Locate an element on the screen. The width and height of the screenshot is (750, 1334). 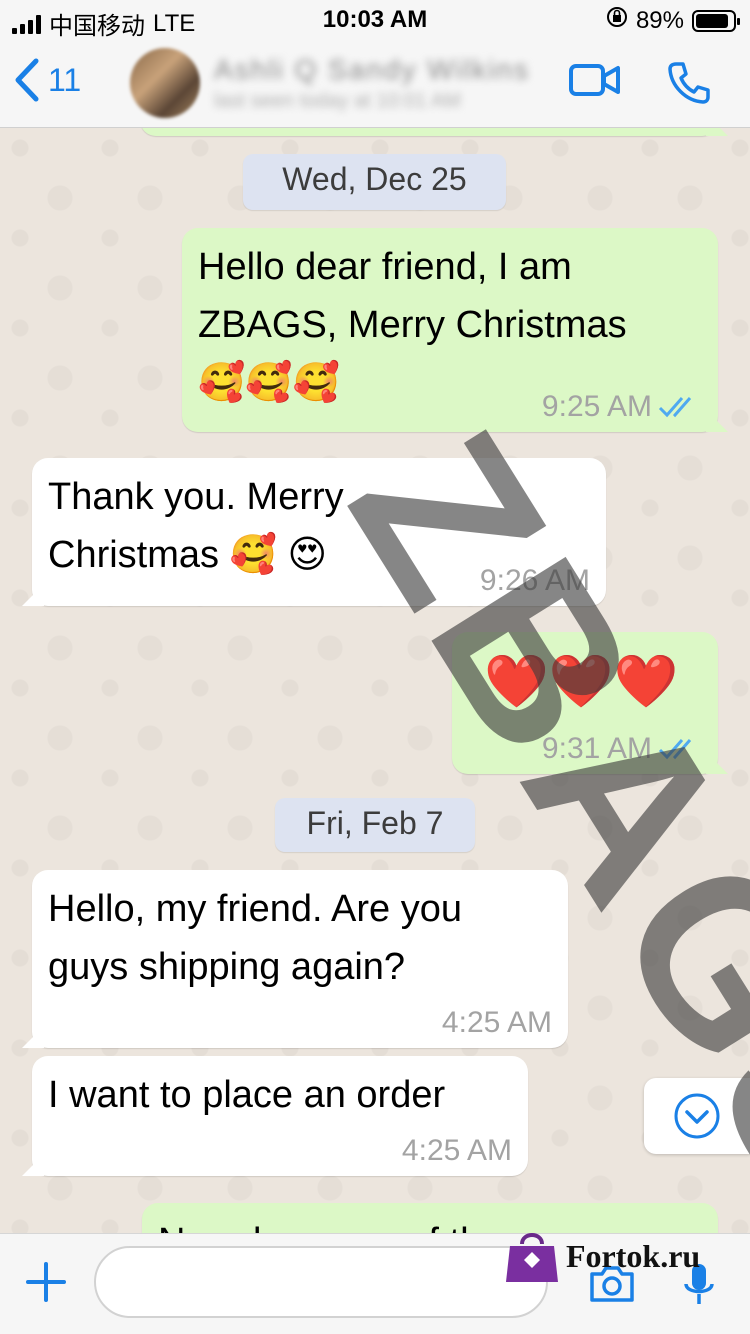
contact-status: last seen today at 10:01 AM is located at coordinates (337, 101).